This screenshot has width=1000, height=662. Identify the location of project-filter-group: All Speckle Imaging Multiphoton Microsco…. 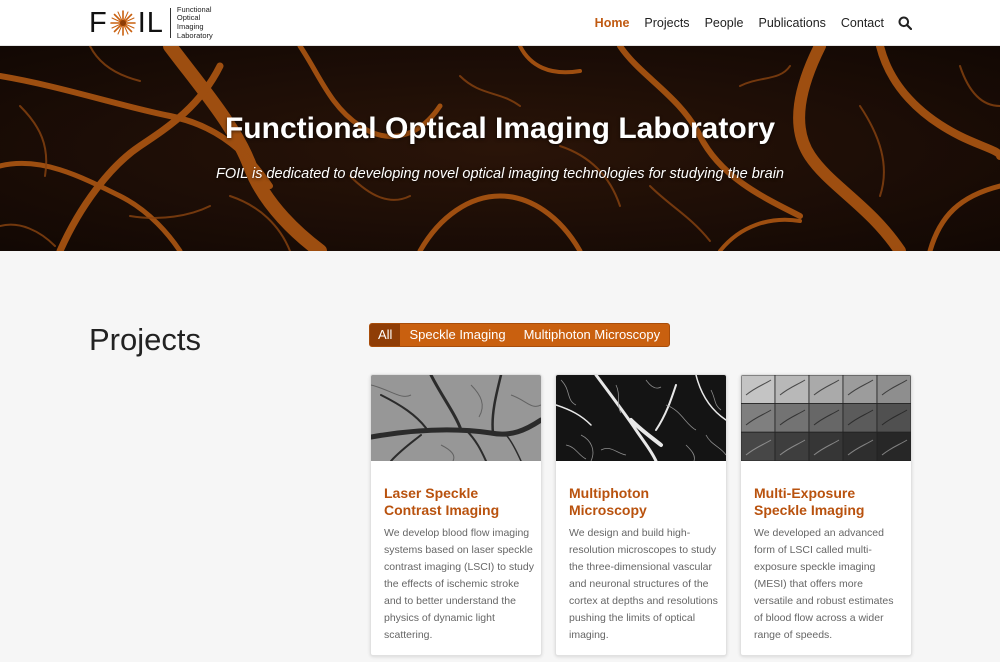
(520, 335).